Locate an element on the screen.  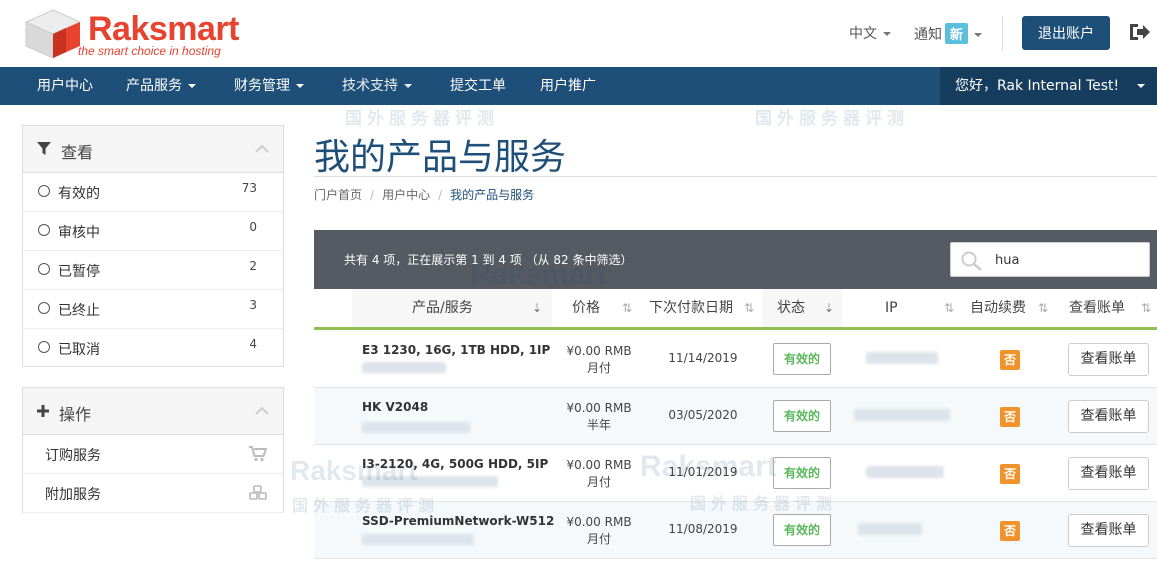
notice-label: 通知 is located at coordinates (928, 35).